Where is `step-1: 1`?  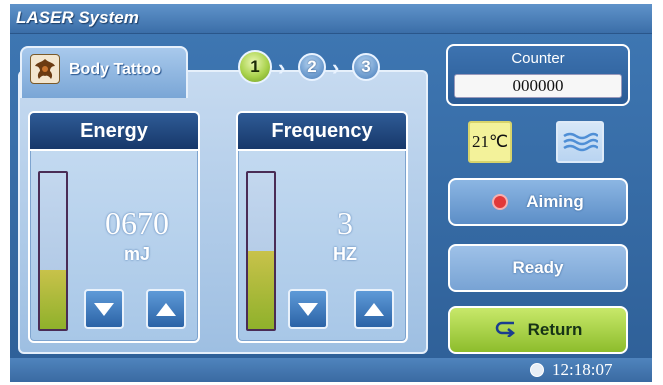 step-1: 1 is located at coordinates (255, 67).